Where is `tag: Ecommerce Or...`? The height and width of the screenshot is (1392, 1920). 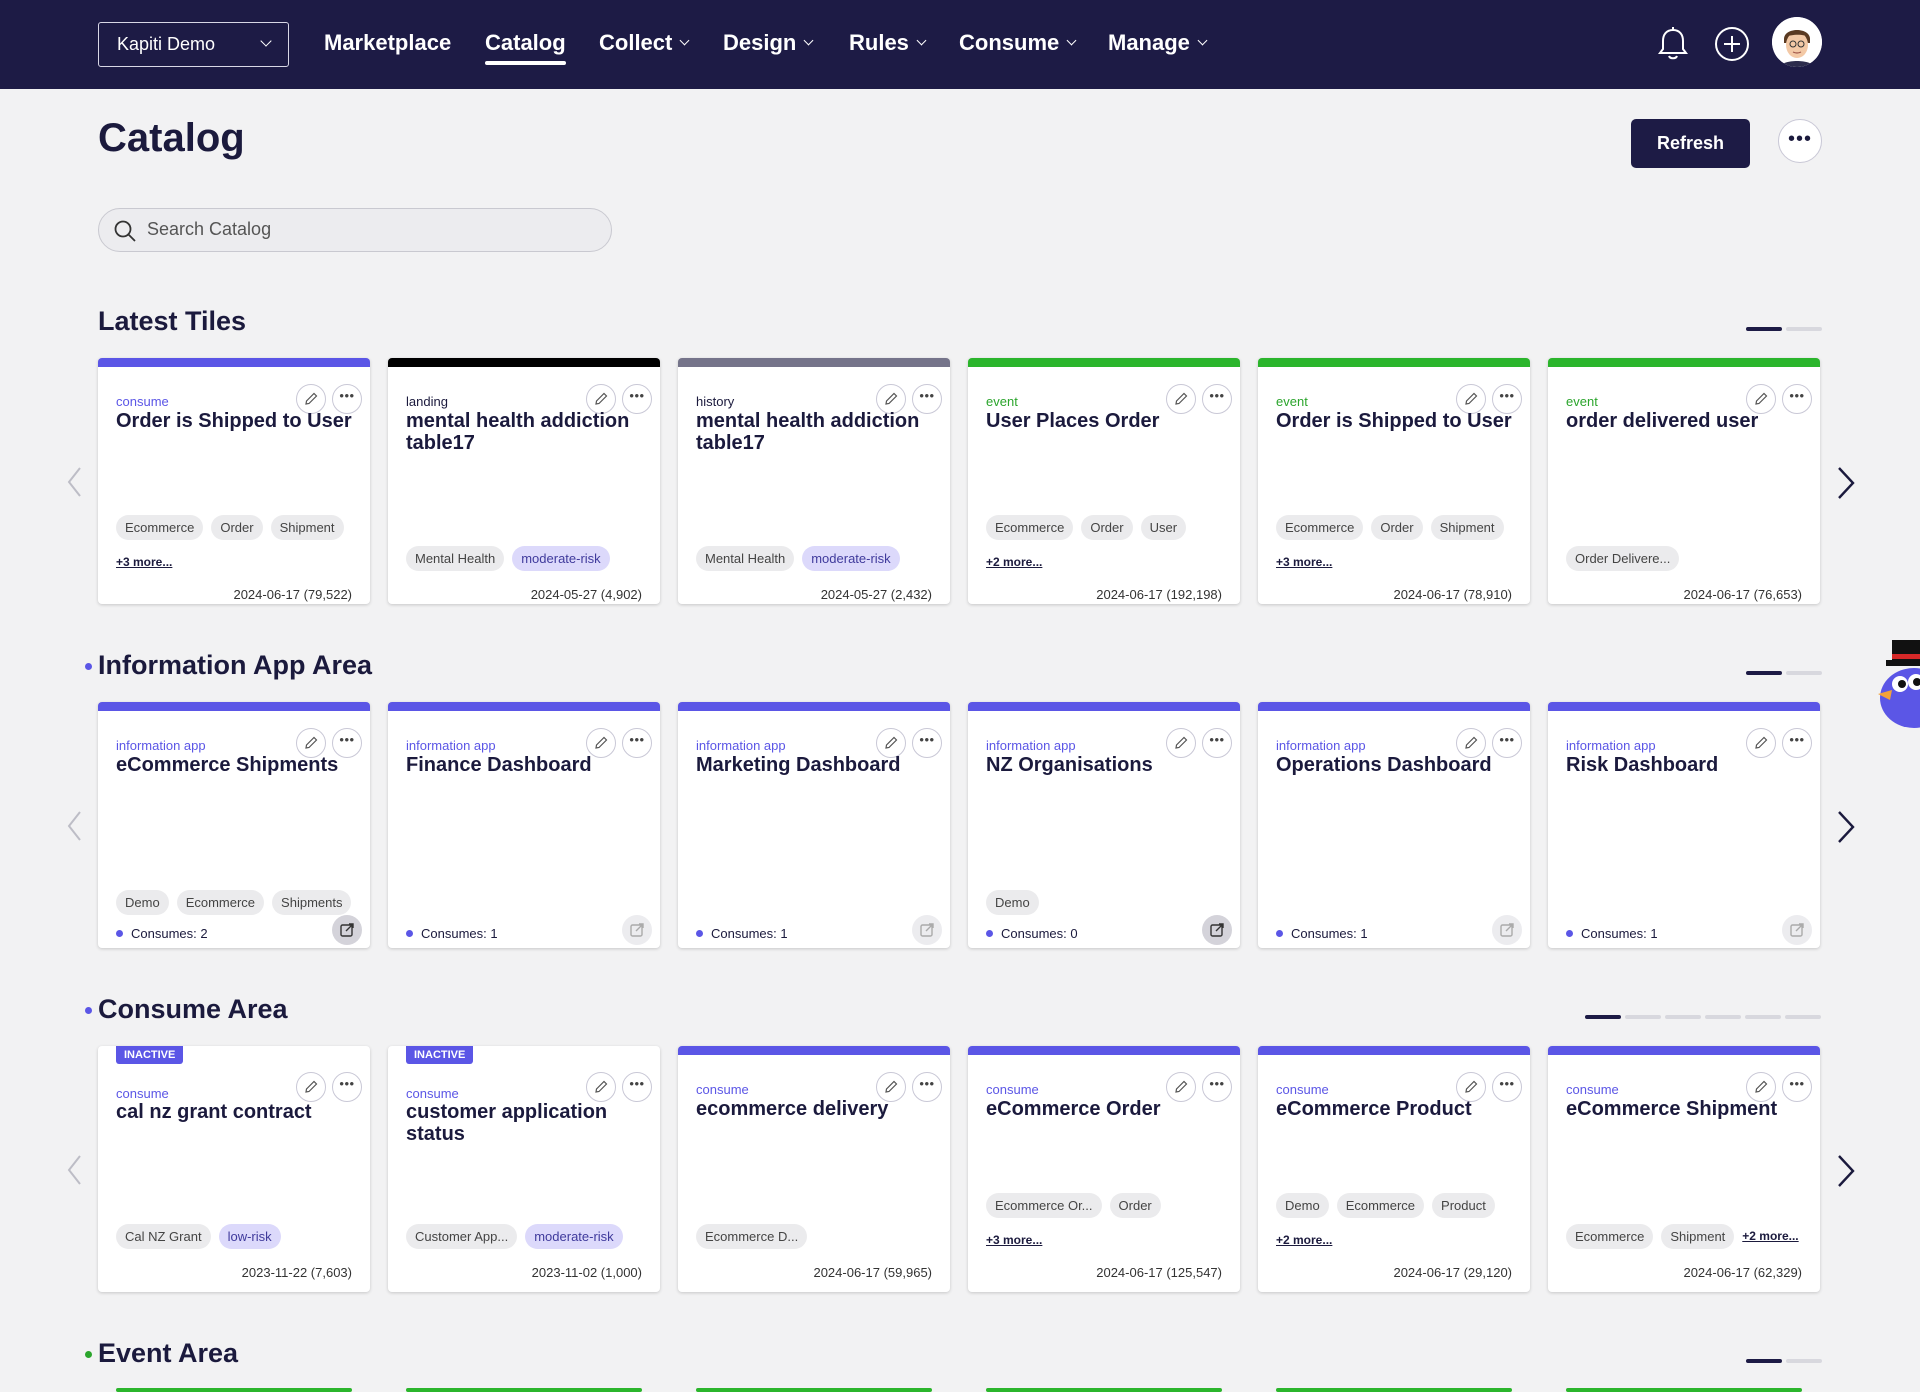 tag: Ecommerce Or... is located at coordinates (1044, 1205).